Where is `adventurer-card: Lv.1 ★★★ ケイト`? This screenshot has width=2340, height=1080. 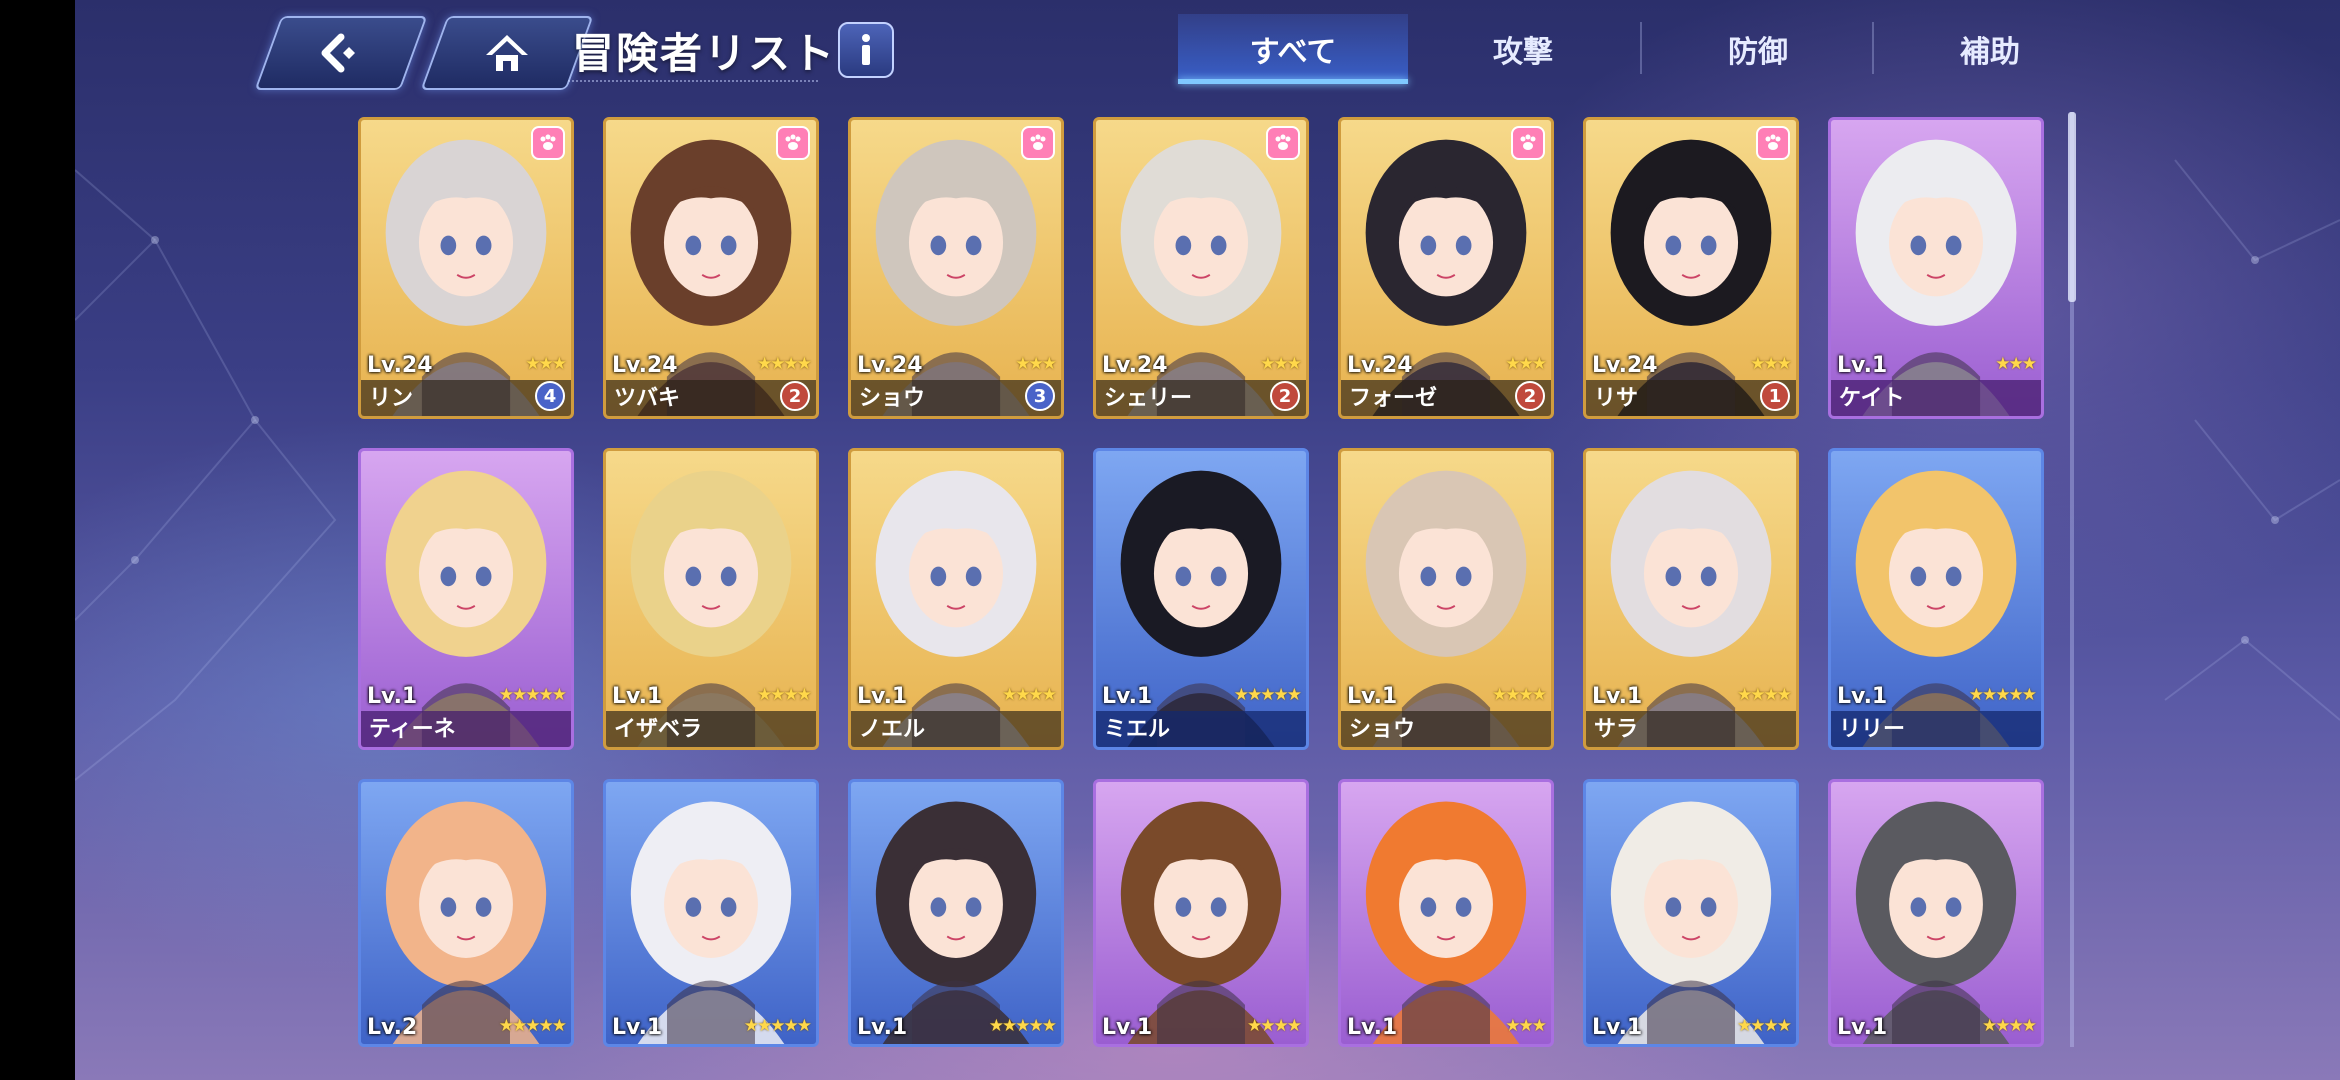 adventurer-card: Lv.1 ★★★ ケイト is located at coordinates (1936, 268).